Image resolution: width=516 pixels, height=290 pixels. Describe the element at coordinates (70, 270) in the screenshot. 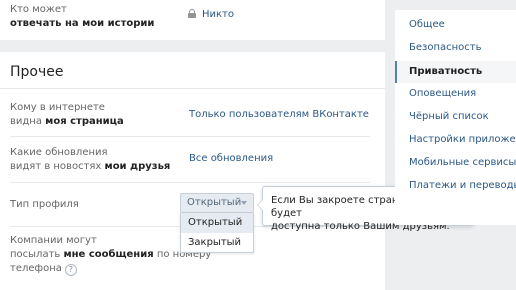

I see `question-icon: ?` at that location.